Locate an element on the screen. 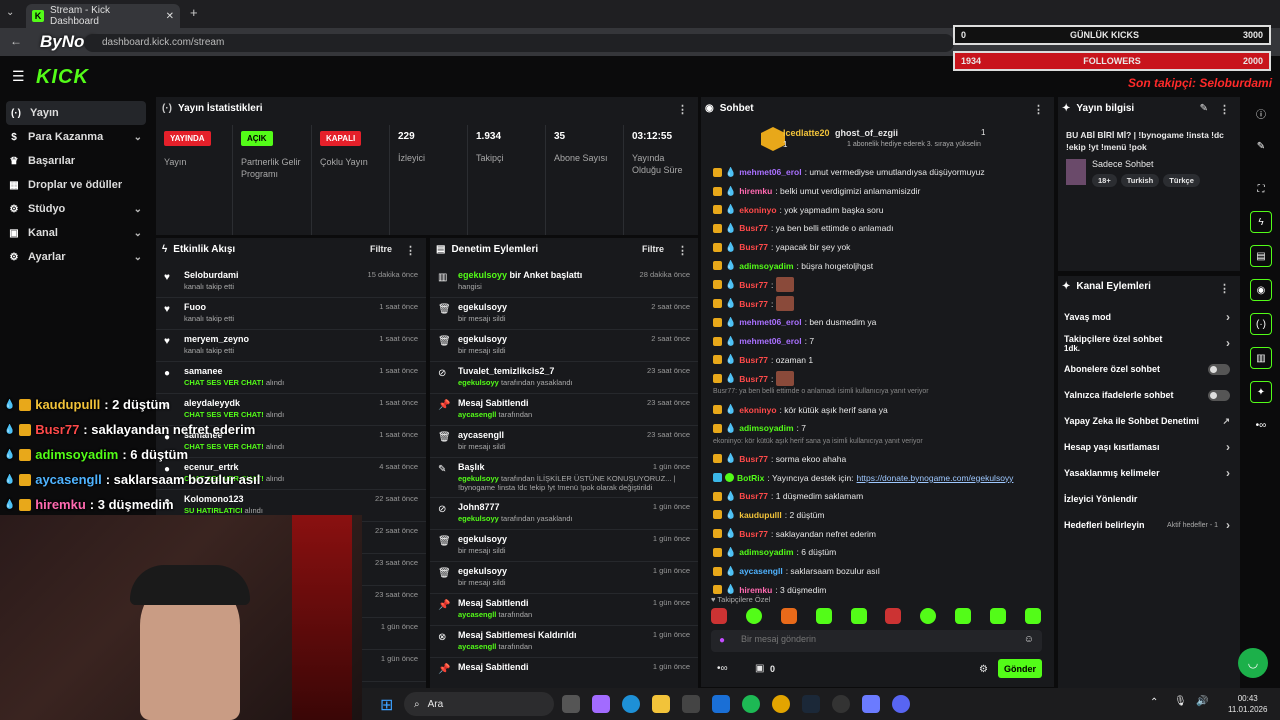 This screenshot has width=1280, height=720. activity-filter-button: Filtre is located at coordinates (381, 249).